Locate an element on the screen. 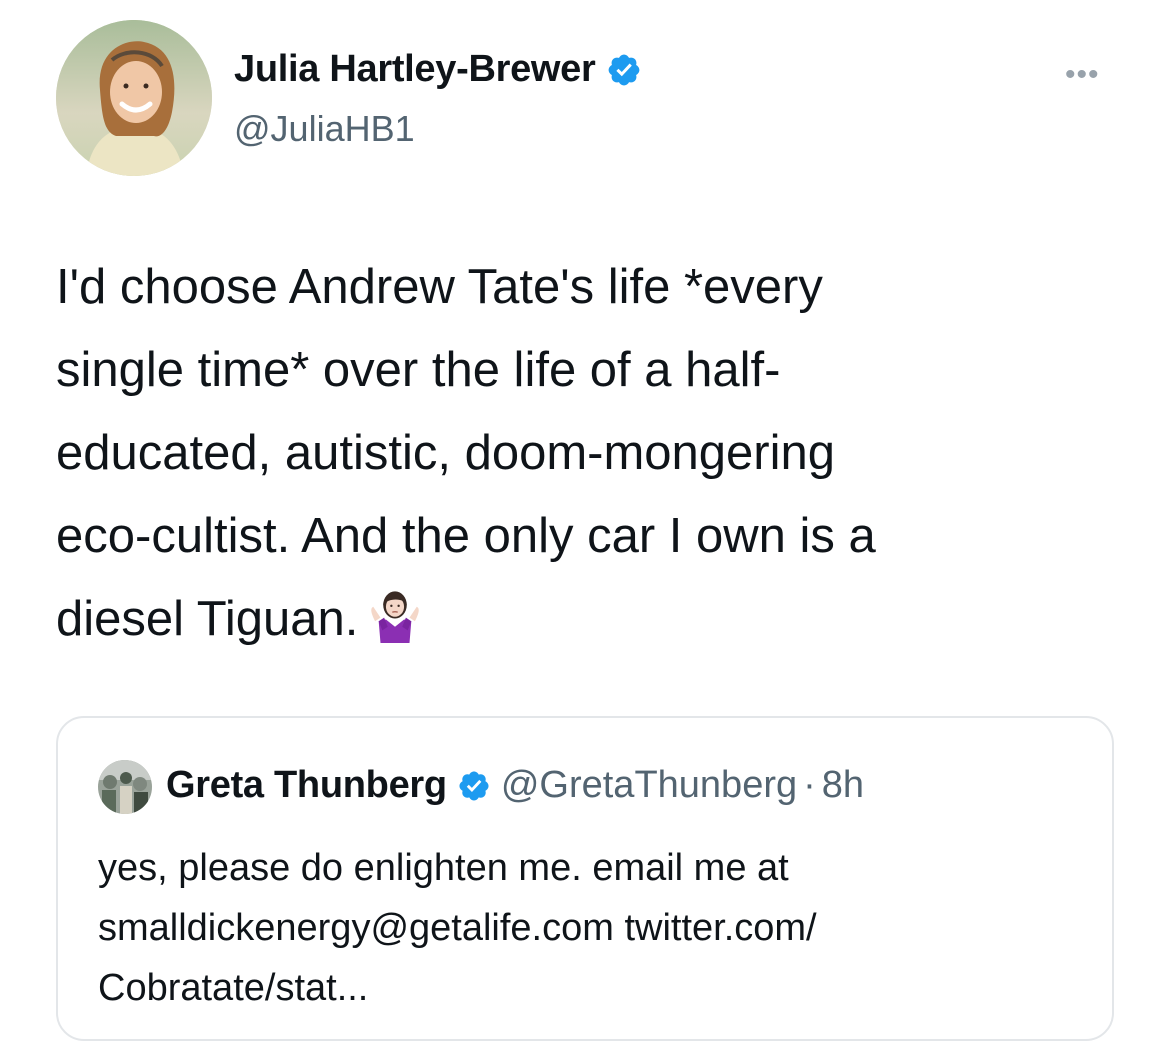 Image resolution: width=1169 pixels, height=1045 pixels. quoted-author-photo is located at coordinates (125, 787).